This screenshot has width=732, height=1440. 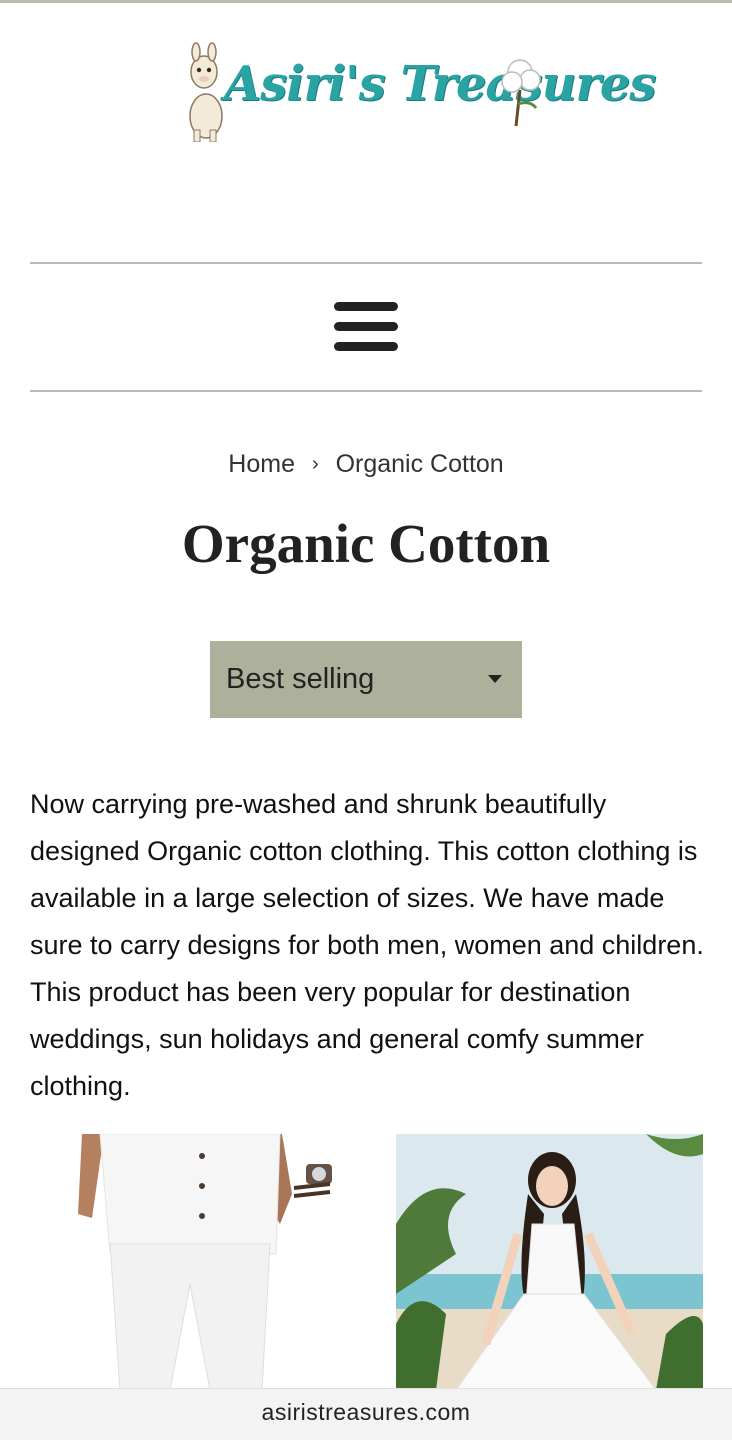 I want to click on sort-selected-value: Best selling, so click(x=300, y=679).